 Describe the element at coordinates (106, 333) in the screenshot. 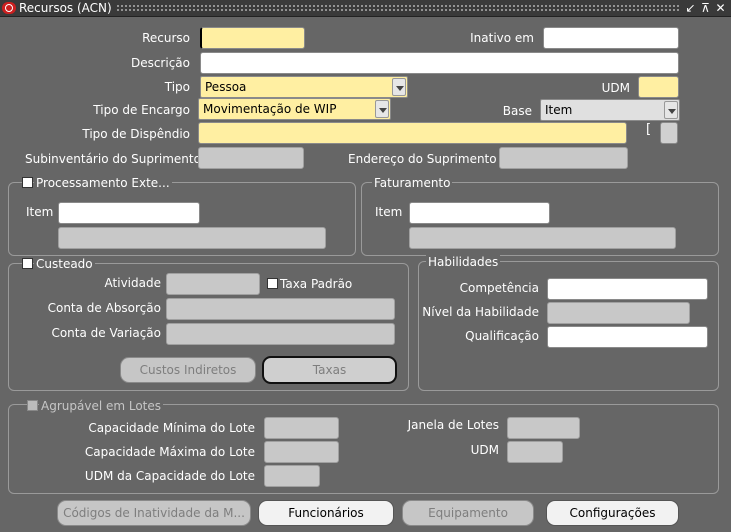

I see `conta-variacao-label: Conta de Variação` at that location.